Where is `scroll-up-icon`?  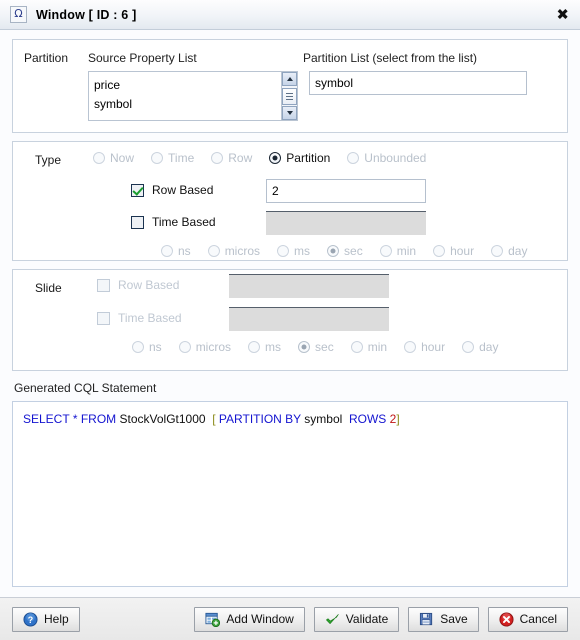 scroll-up-icon is located at coordinates (289, 79).